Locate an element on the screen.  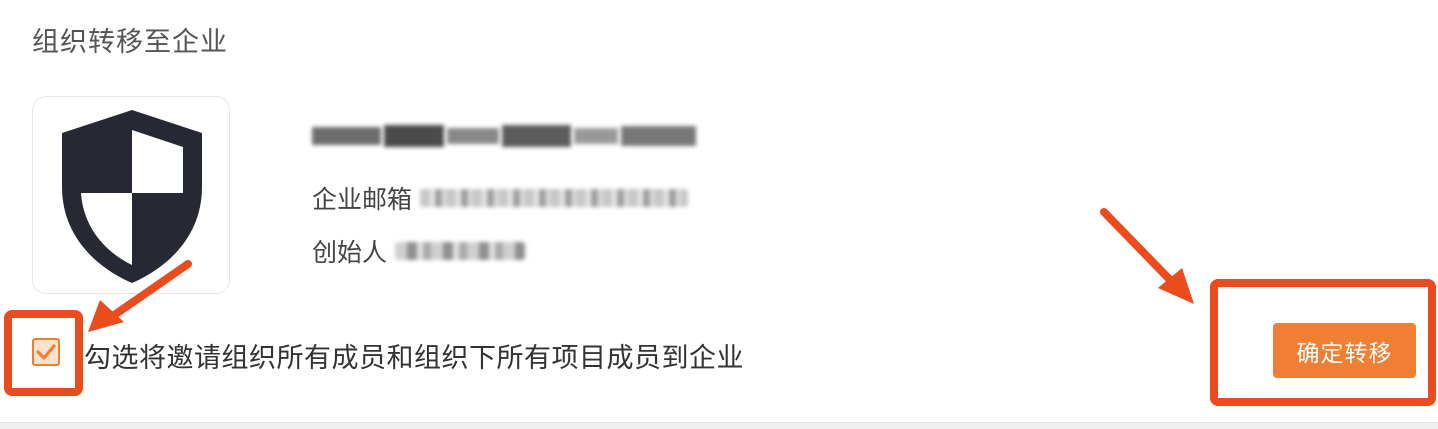
shield-icon is located at coordinates (132, 196).